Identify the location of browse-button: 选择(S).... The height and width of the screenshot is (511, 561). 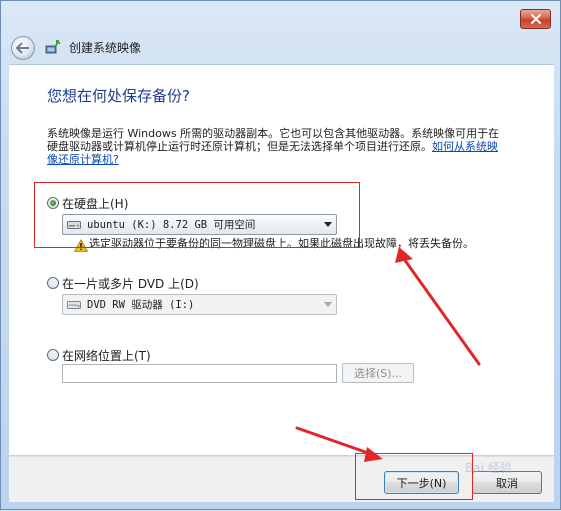
(378, 373).